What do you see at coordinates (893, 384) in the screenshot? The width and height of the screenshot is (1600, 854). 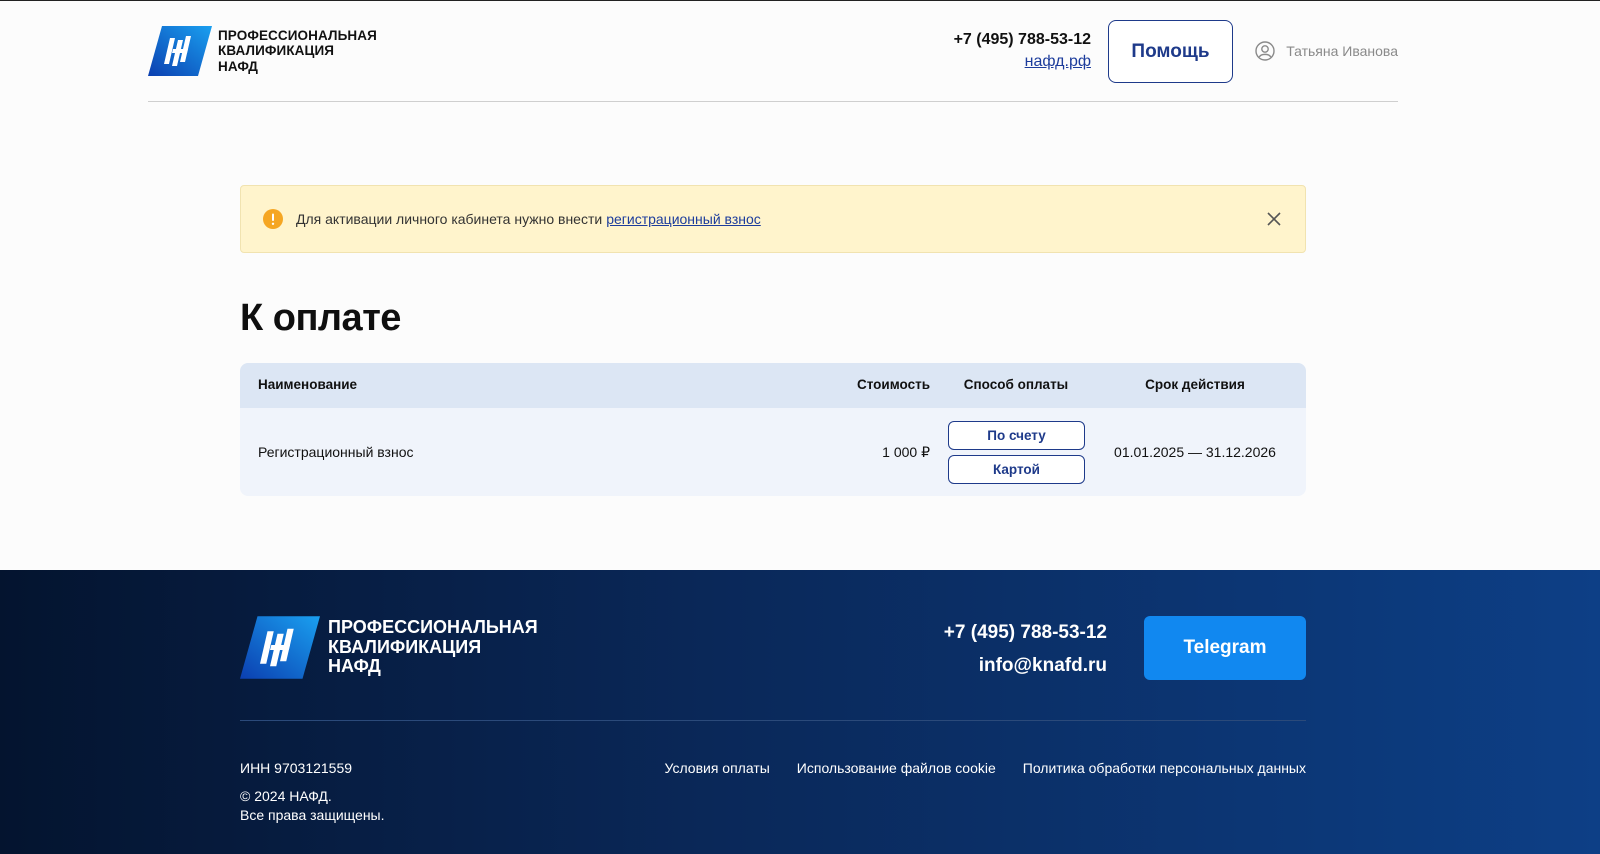 I see `column-header-cost: Стоимость` at bounding box center [893, 384].